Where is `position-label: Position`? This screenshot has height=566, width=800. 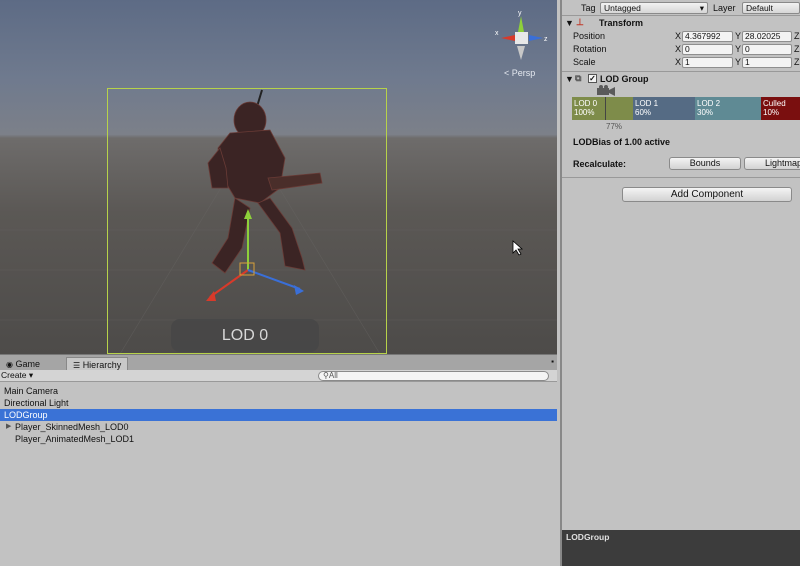 position-label: Position is located at coordinates (589, 36).